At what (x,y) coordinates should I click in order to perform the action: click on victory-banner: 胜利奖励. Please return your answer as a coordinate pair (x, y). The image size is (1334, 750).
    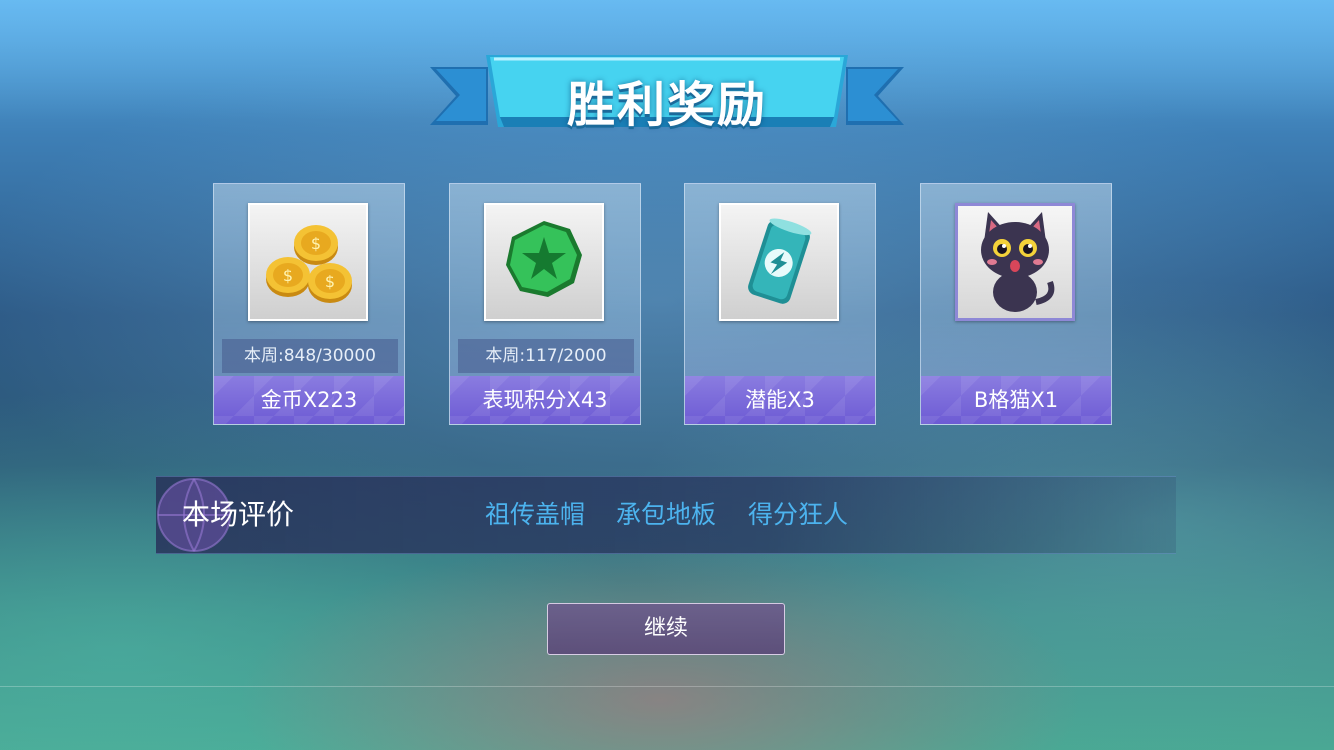
    Looking at the image, I should click on (667, 95).